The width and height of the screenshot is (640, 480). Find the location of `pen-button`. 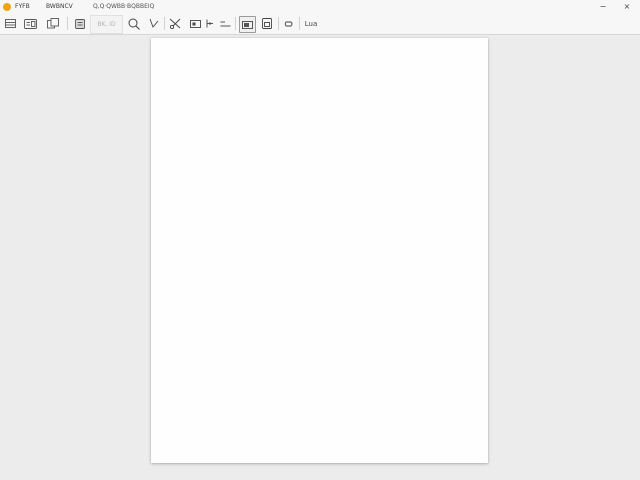

pen-button is located at coordinates (154, 23).